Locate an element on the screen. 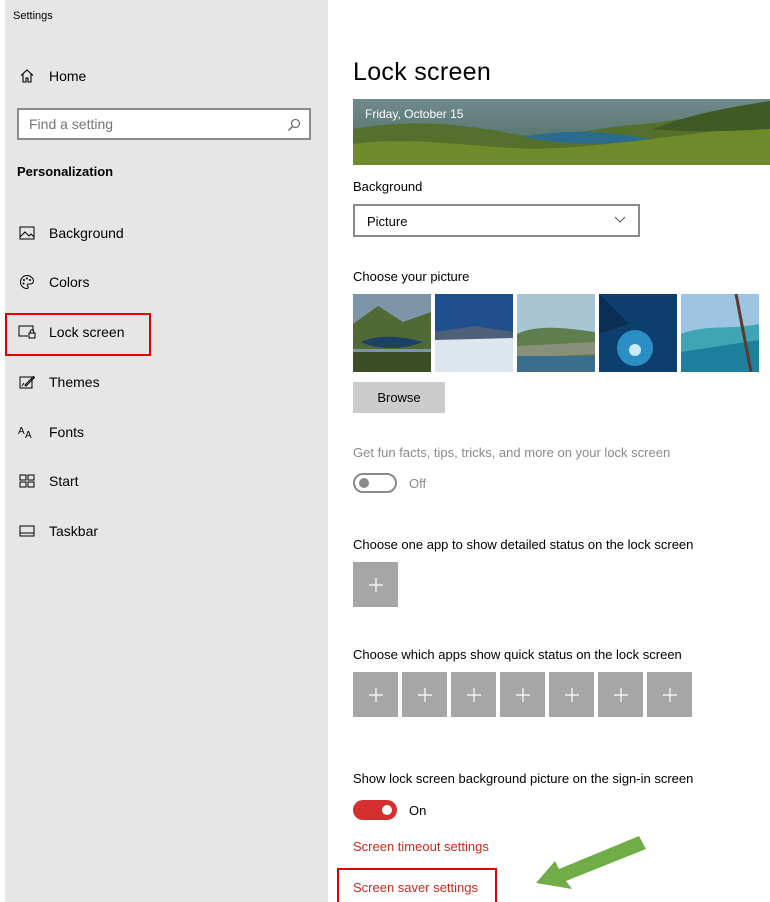  home-nav-item: Home is located at coordinates (52, 76).